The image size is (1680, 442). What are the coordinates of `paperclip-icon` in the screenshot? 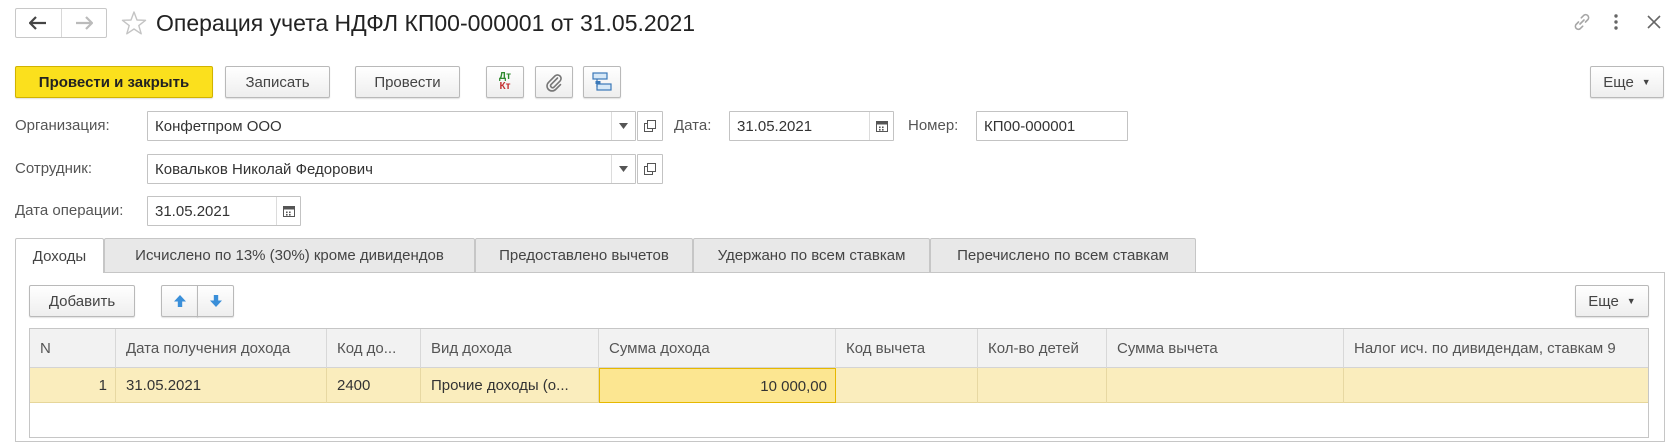 It's located at (554, 83).